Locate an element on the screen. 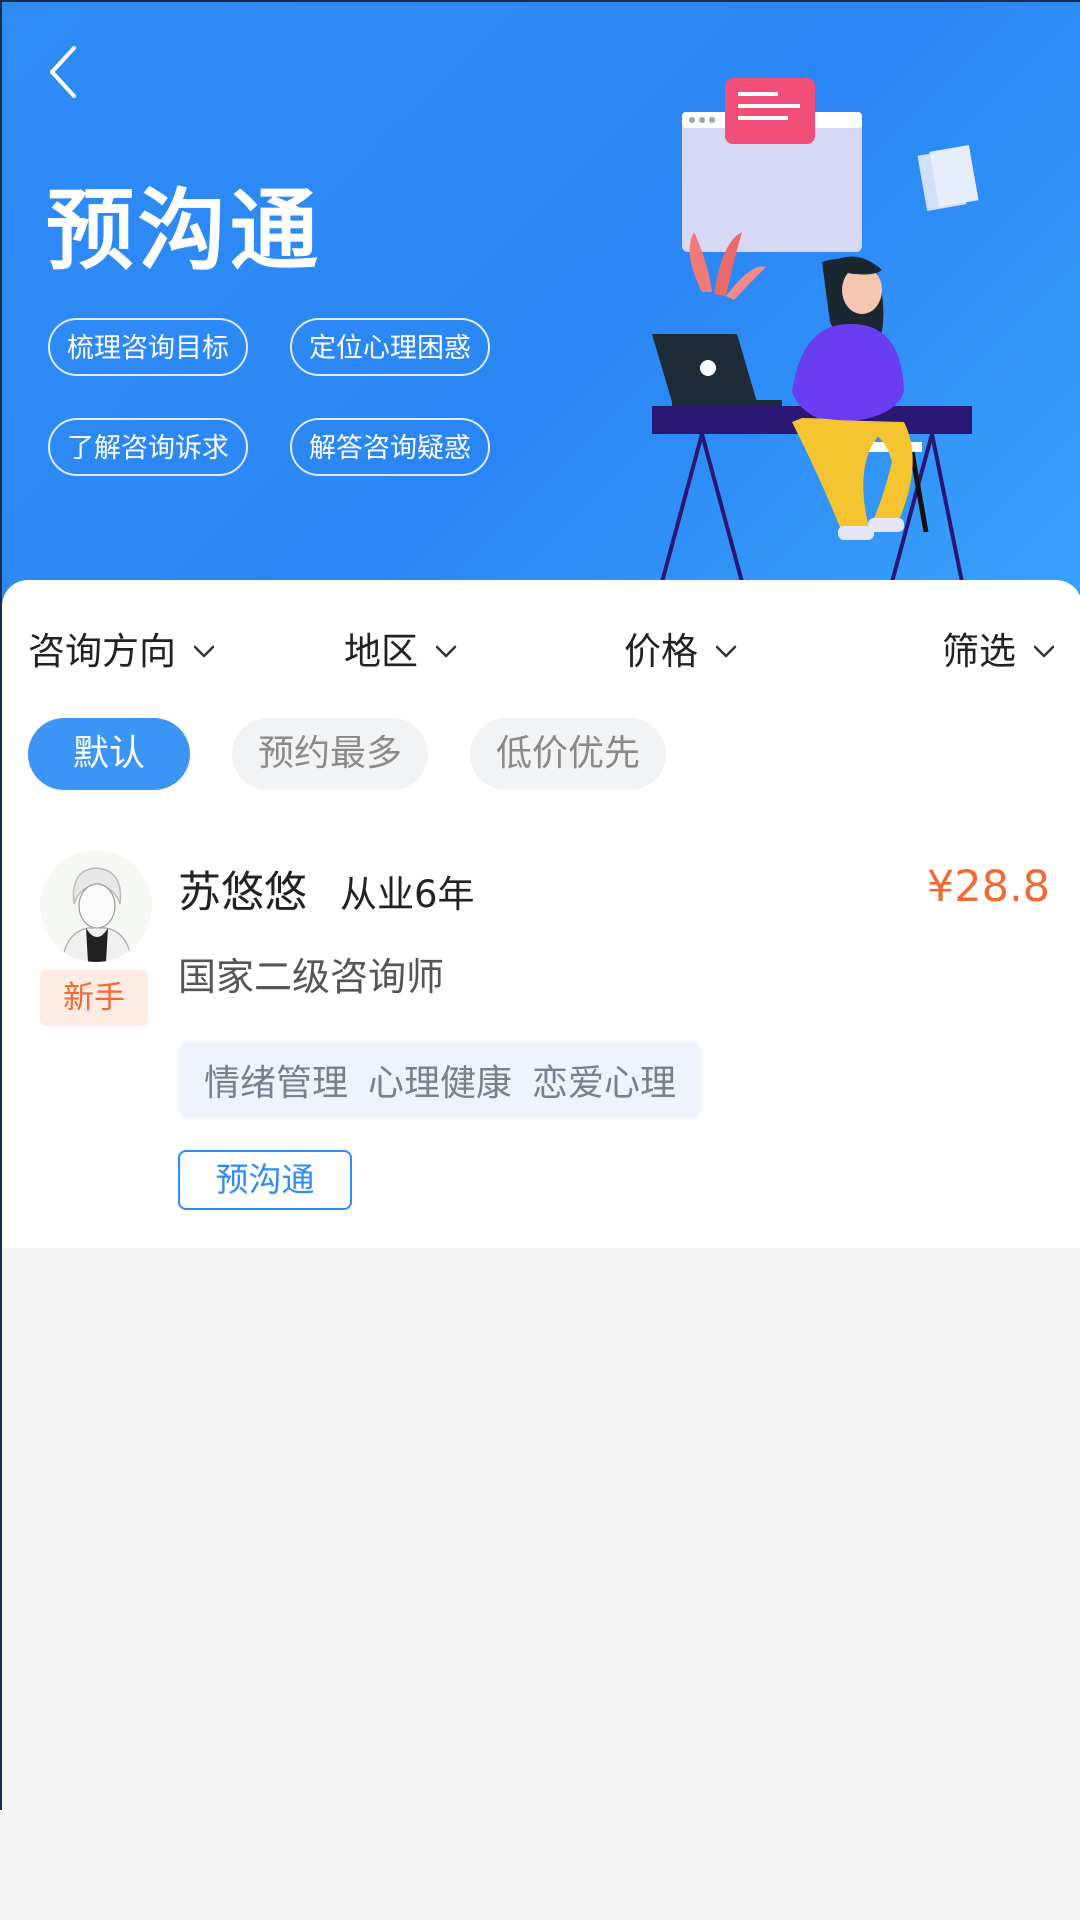 This screenshot has height=1920, width=1080. avatar is located at coordinates (96, 906).